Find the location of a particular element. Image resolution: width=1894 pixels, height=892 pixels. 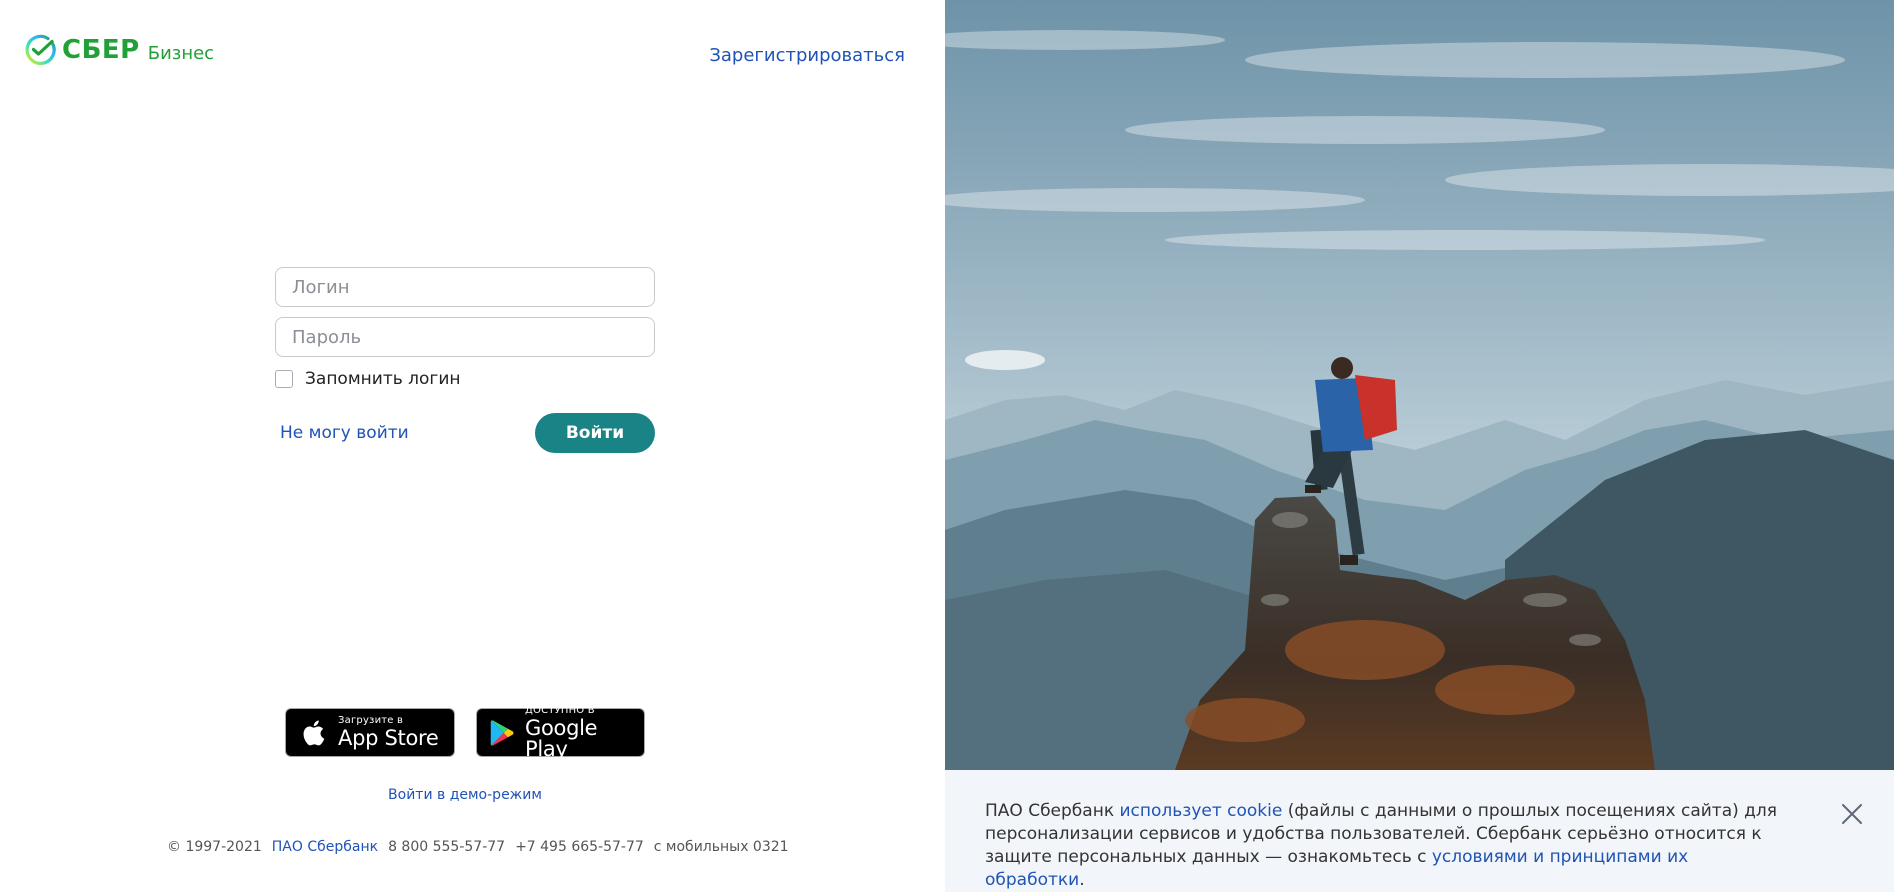

google-play-small-text: ДОСТУПНО В is located at coordinates (560, 710).